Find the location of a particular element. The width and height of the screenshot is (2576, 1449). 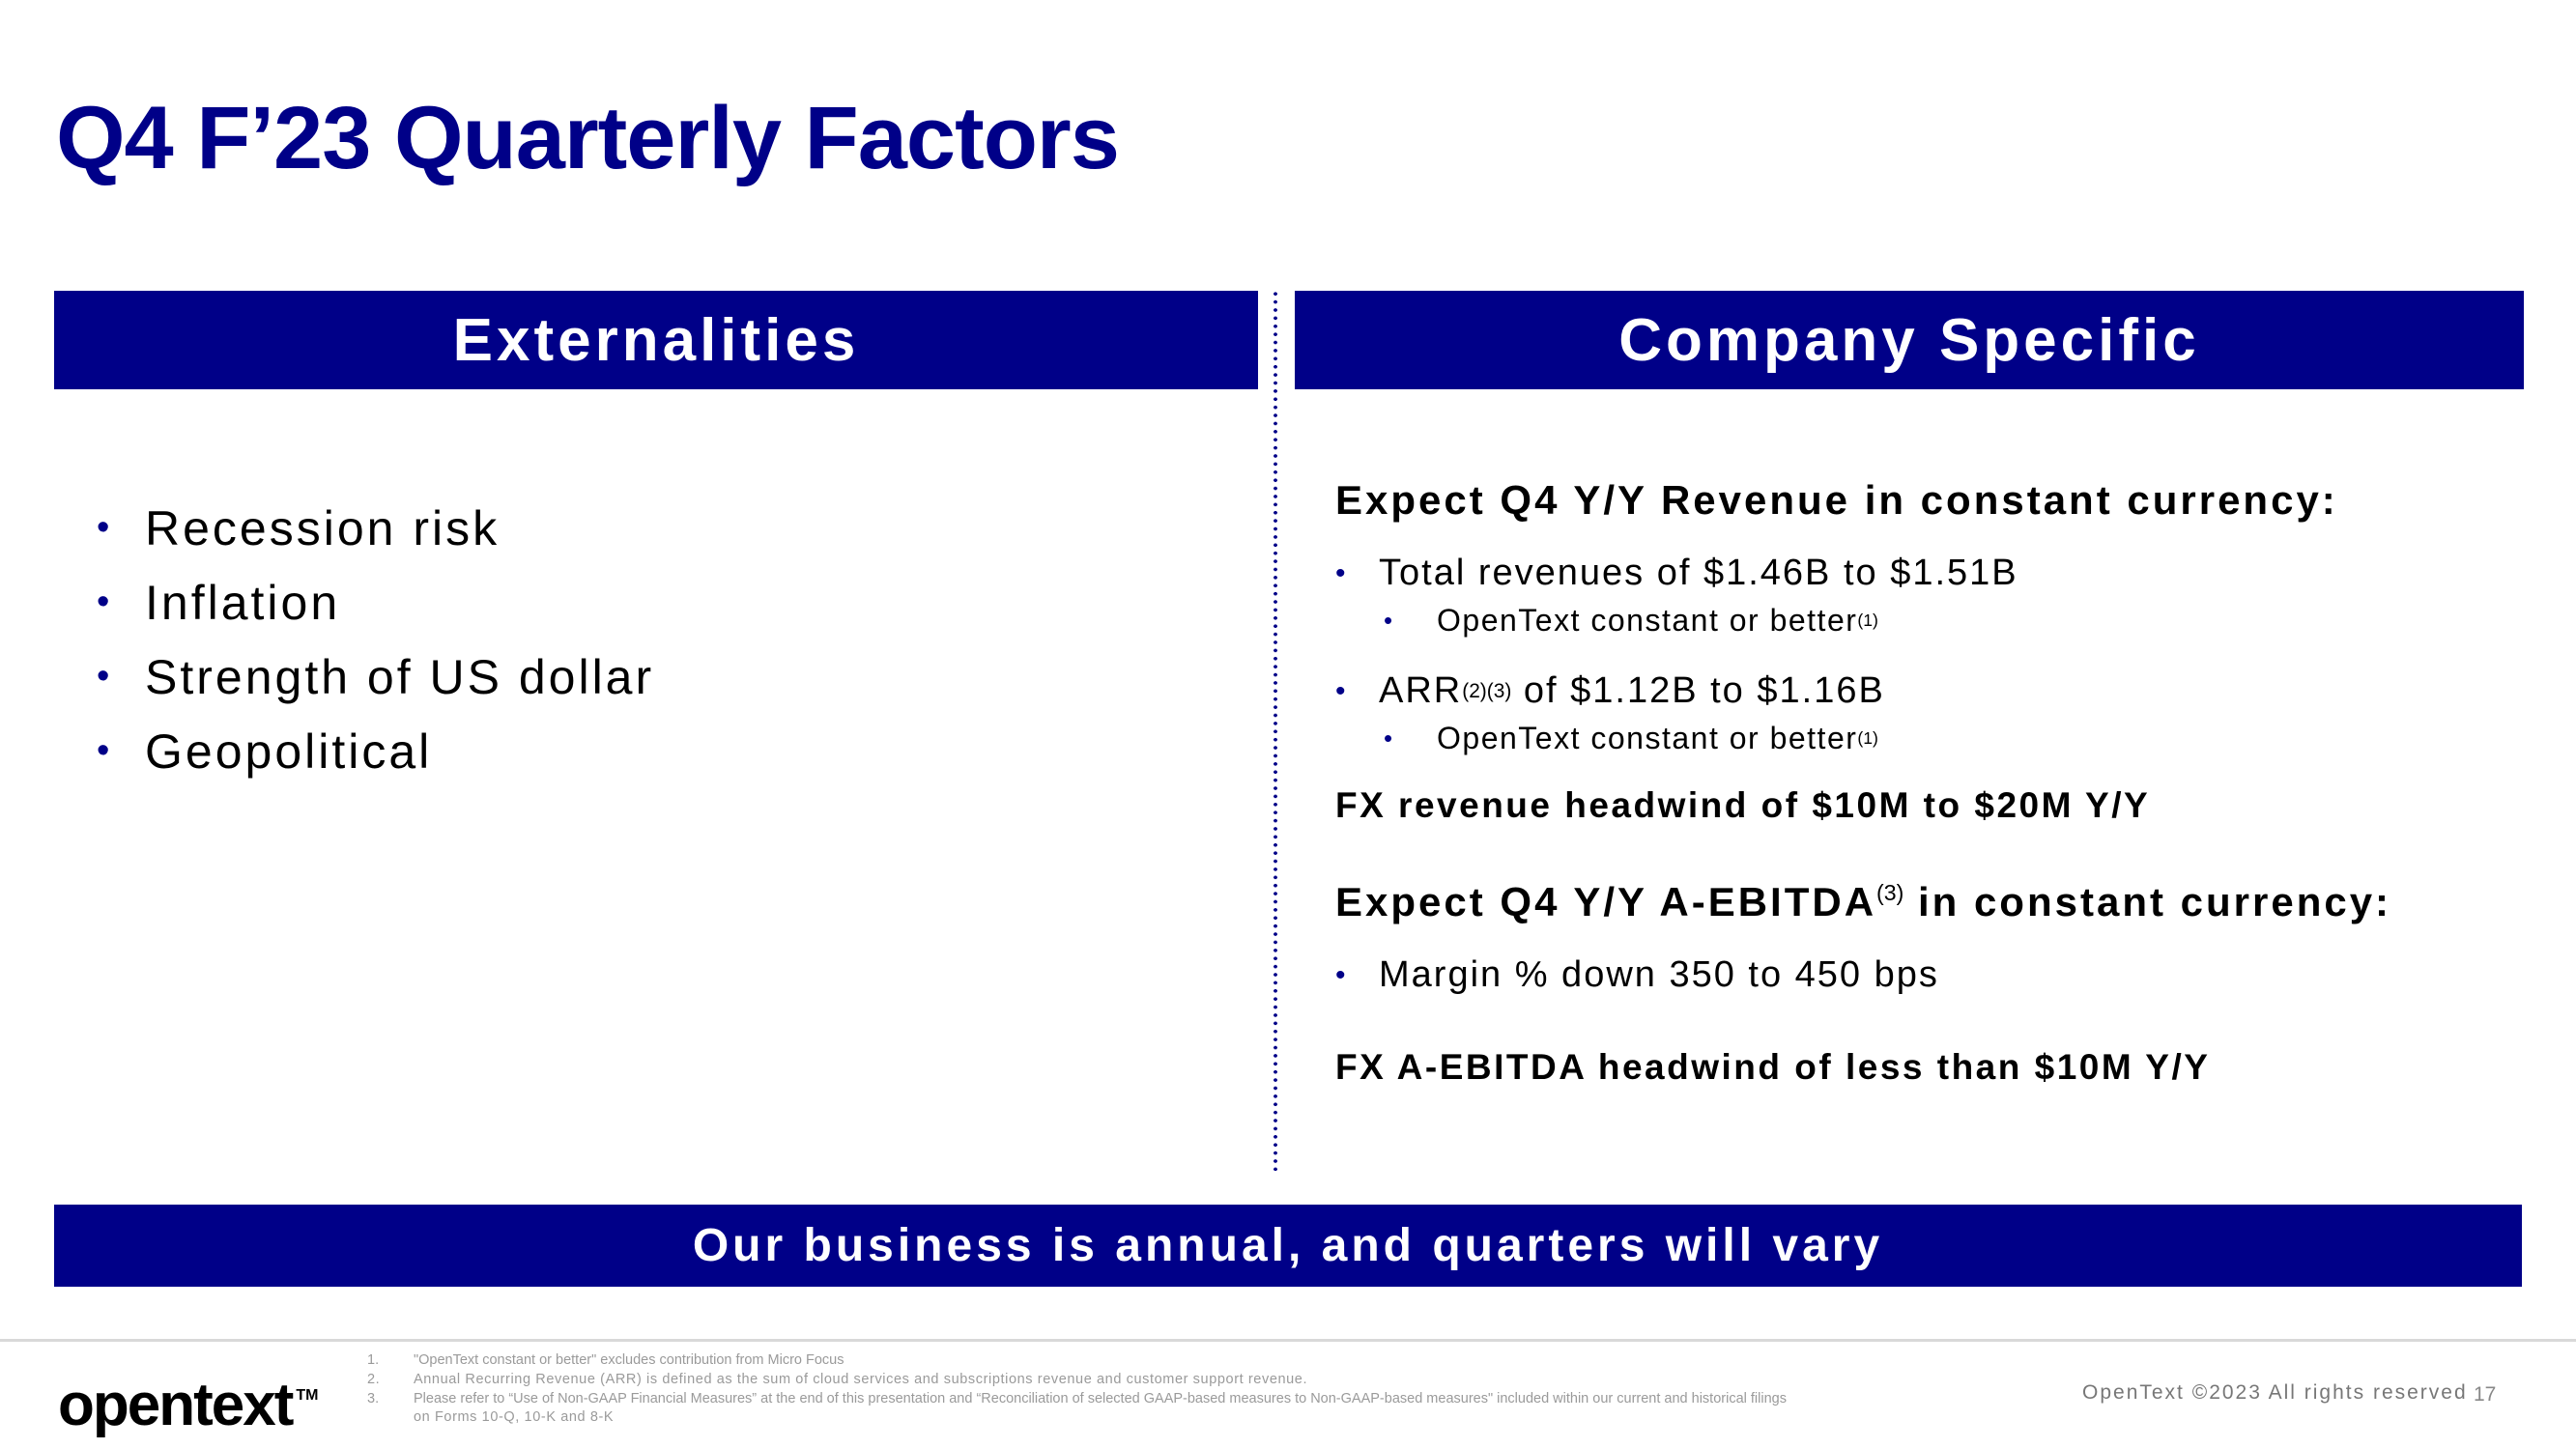

slide-title: Q4 F’23 Quarterly Factors is located at coordinates (588, 138).